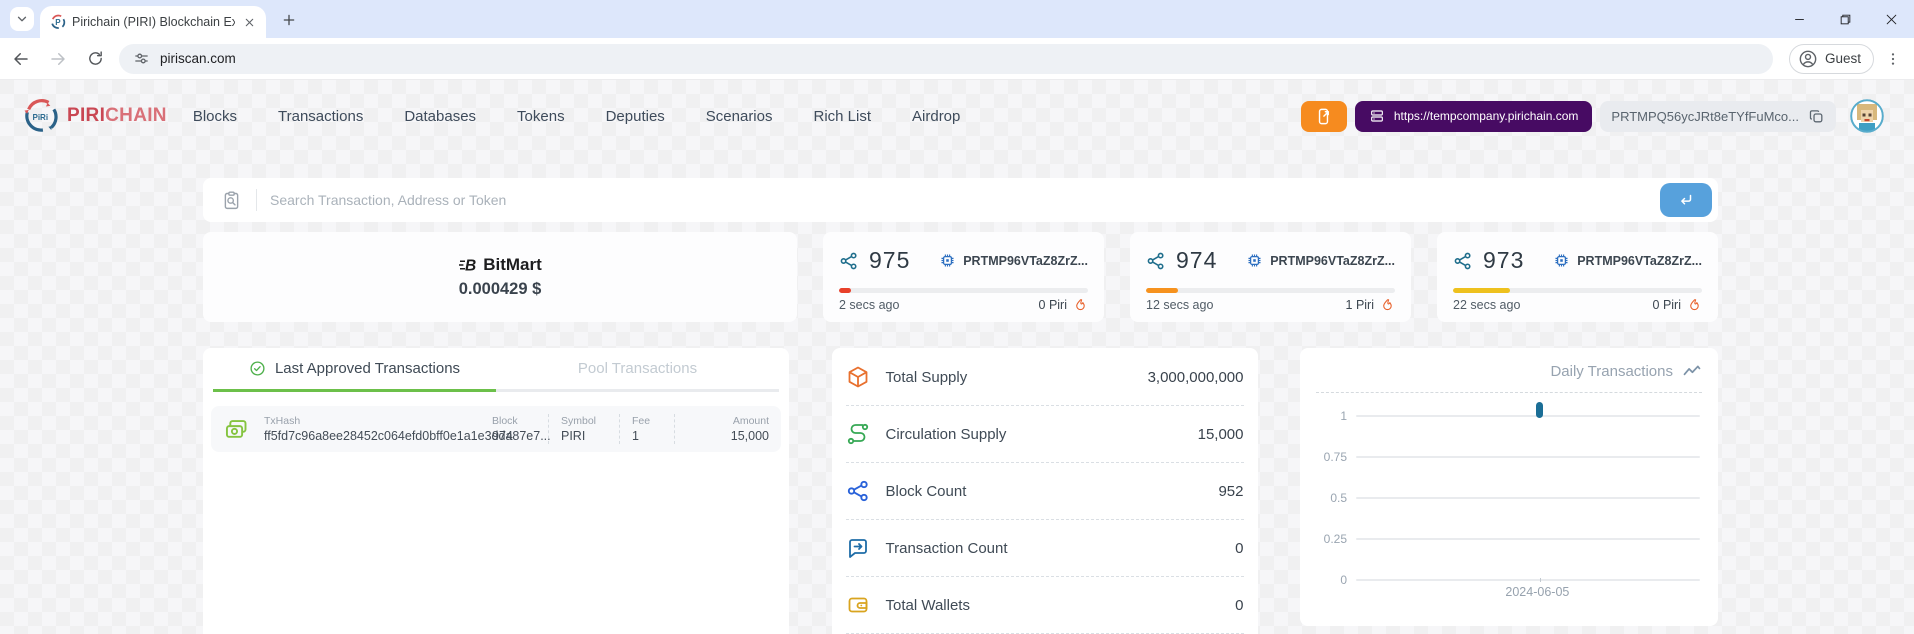 The image size is (1914, 634). I want to click on url-text: piriscan.com, so click(198, 58).